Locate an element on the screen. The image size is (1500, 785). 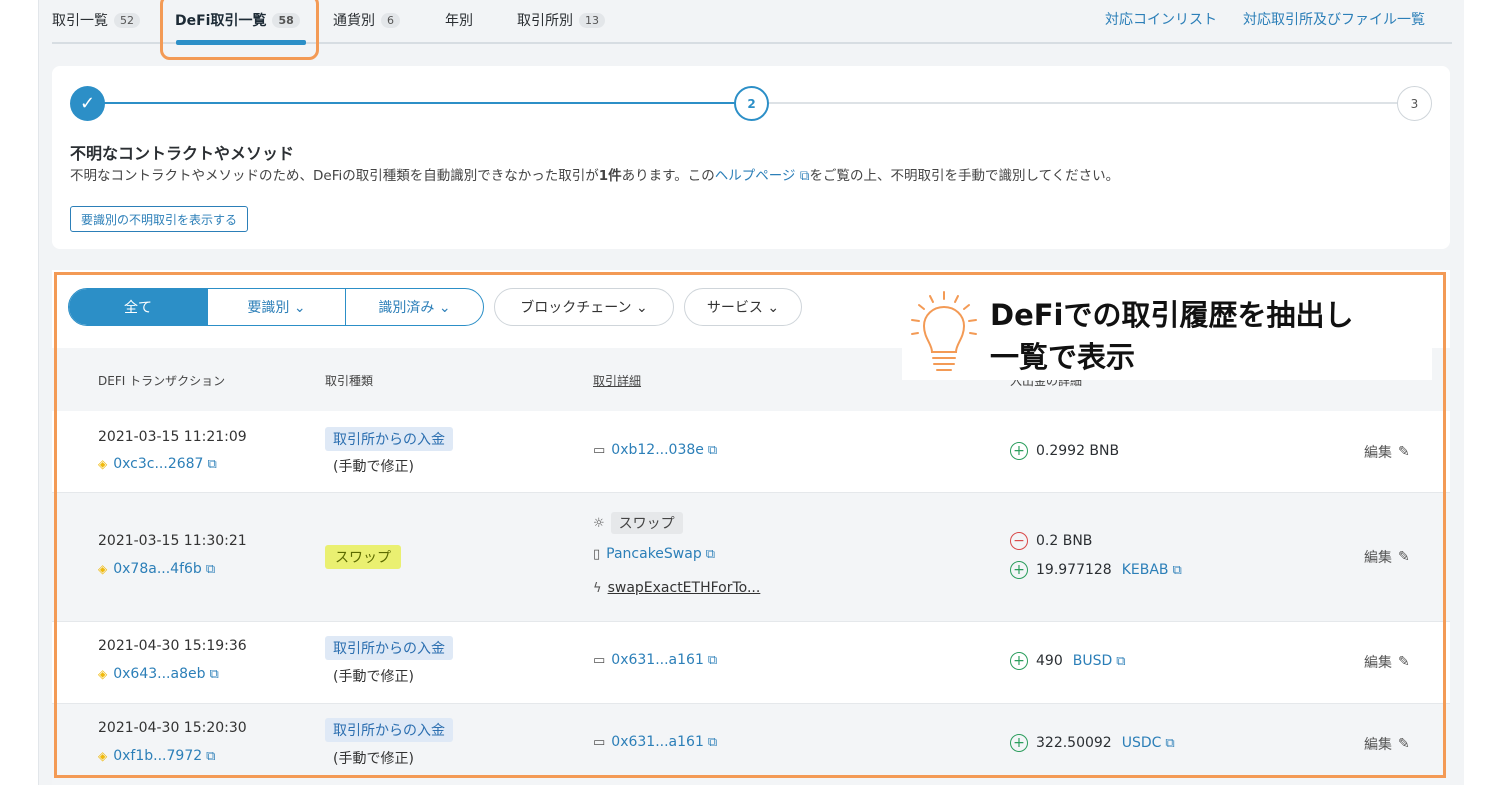
edit-icon: ✎ is located at coordinates (1404, 557).